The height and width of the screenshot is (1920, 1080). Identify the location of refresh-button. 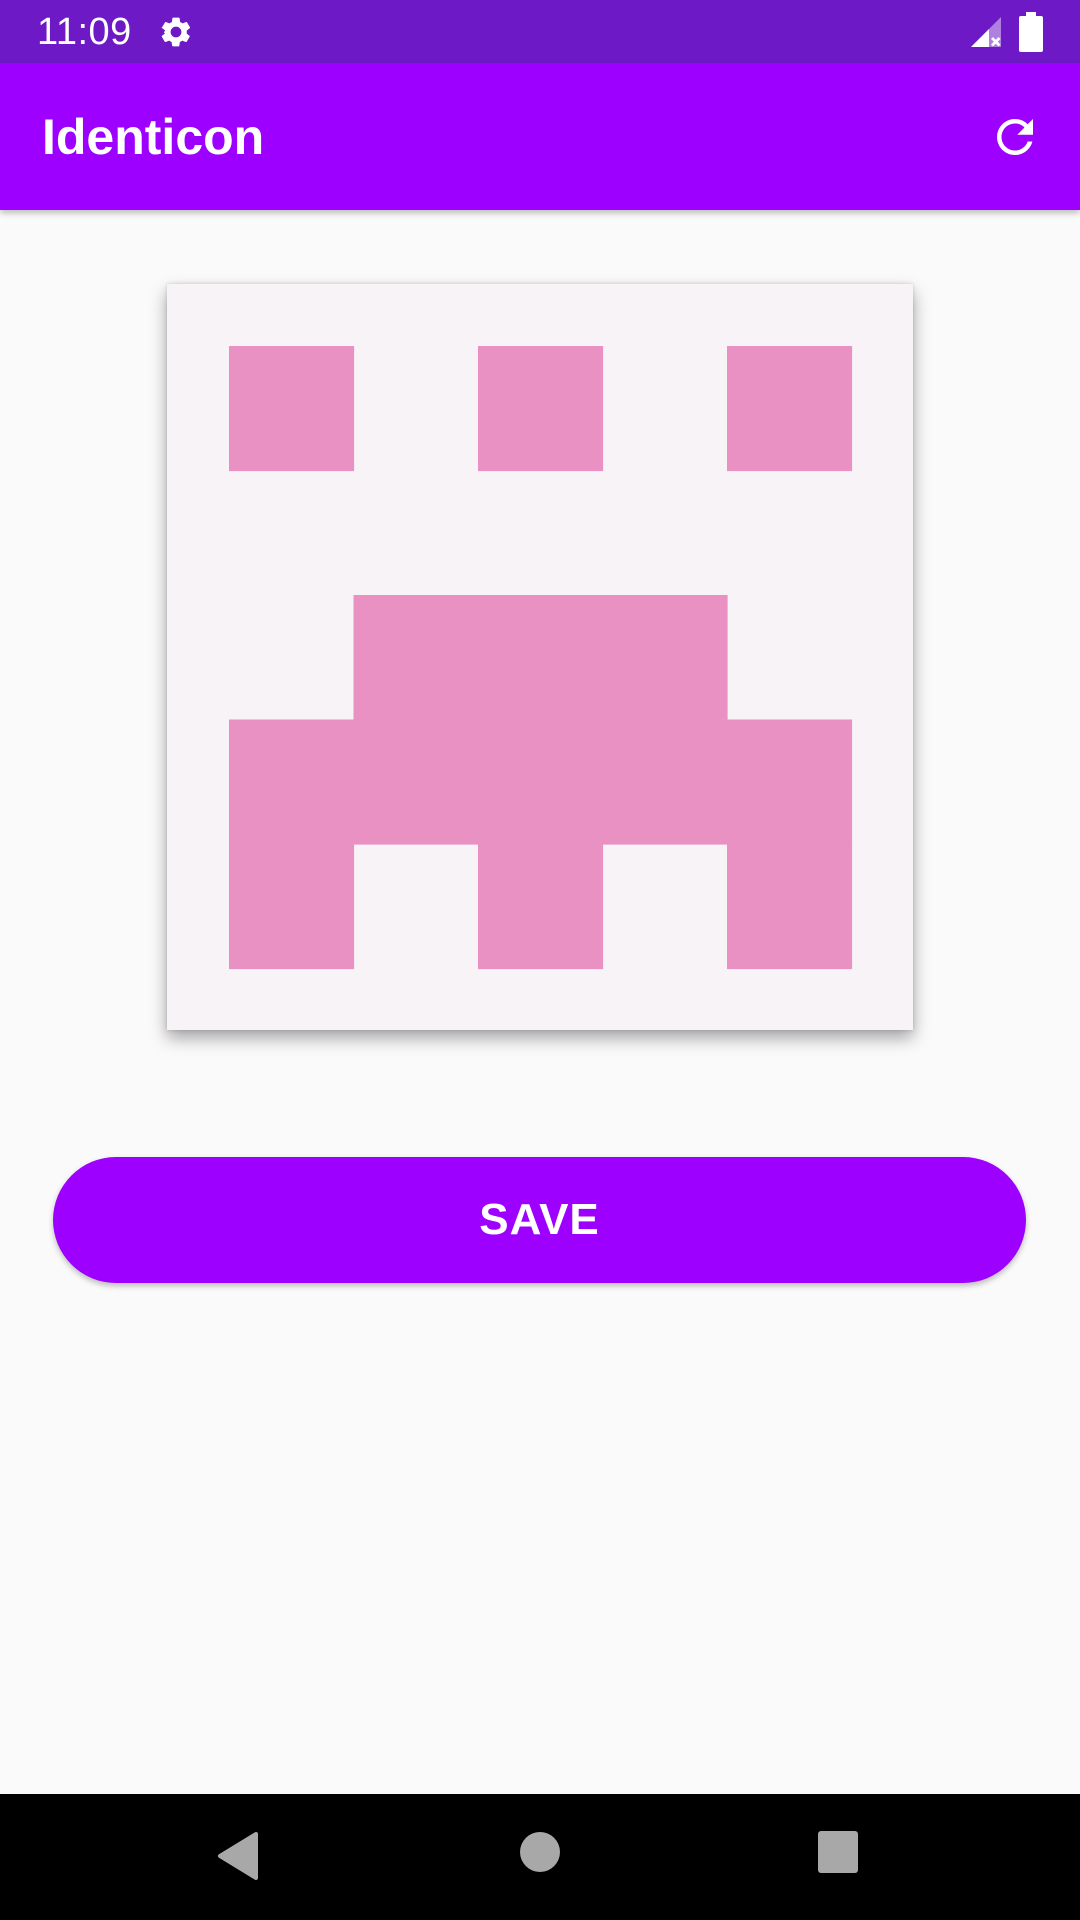
(1015, 137).